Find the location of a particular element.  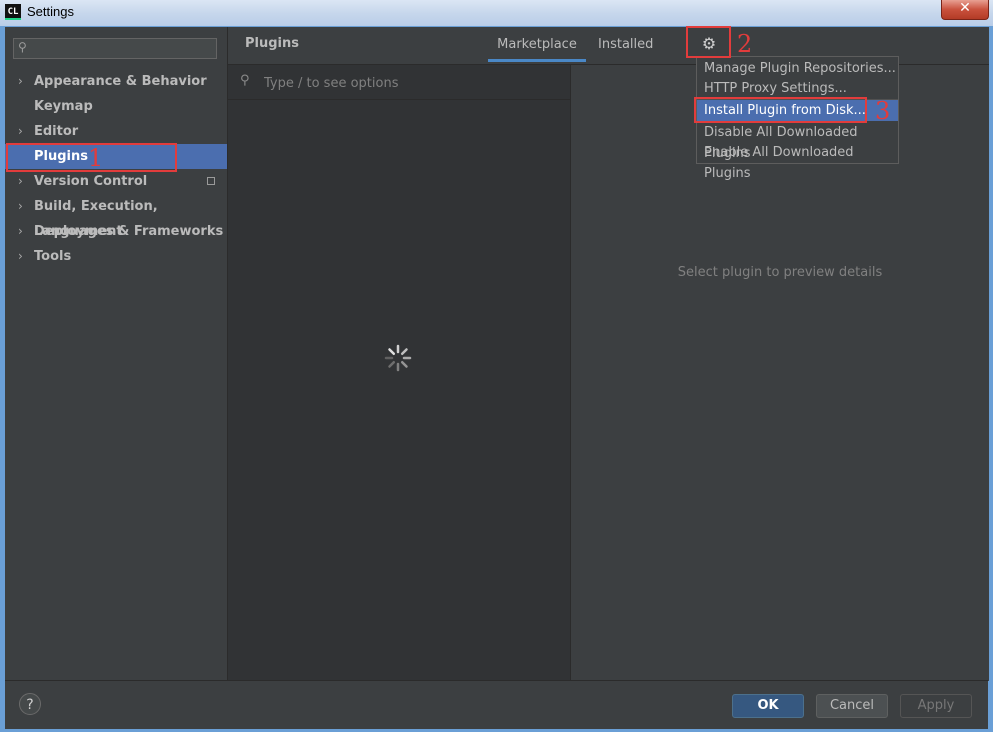

menu-item-enable-all-downloaded: Enable All Downloaded Plugins is located at coordinates (797, 161).